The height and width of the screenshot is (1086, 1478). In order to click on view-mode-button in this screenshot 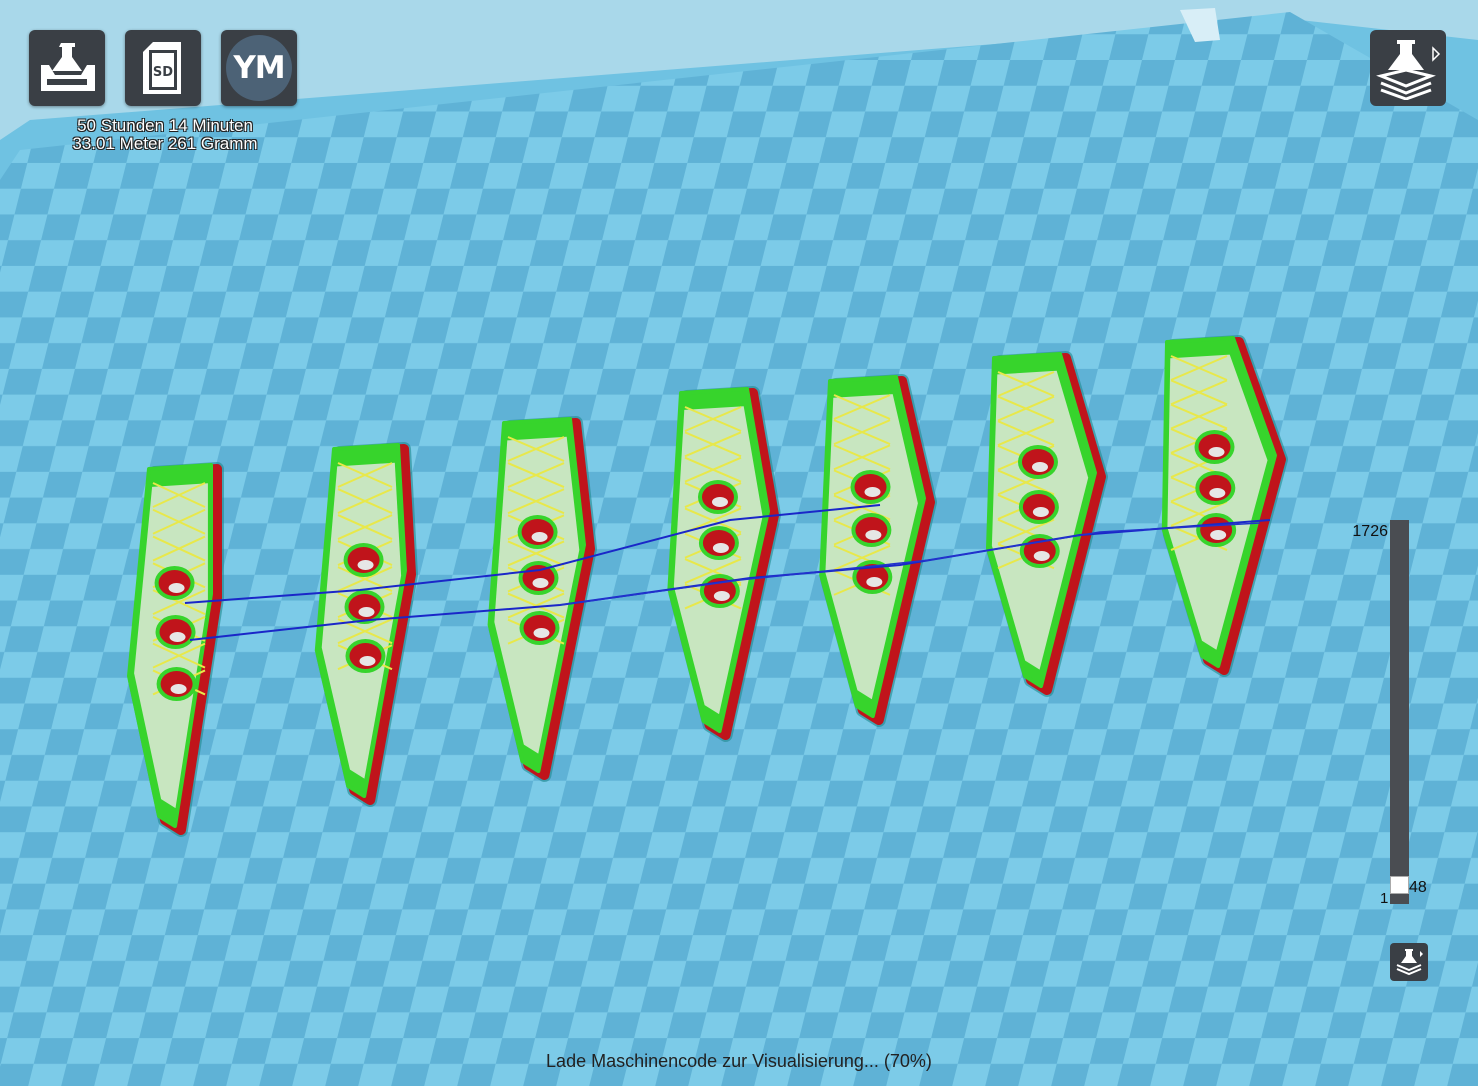, I will do `click(1408, 68)`.